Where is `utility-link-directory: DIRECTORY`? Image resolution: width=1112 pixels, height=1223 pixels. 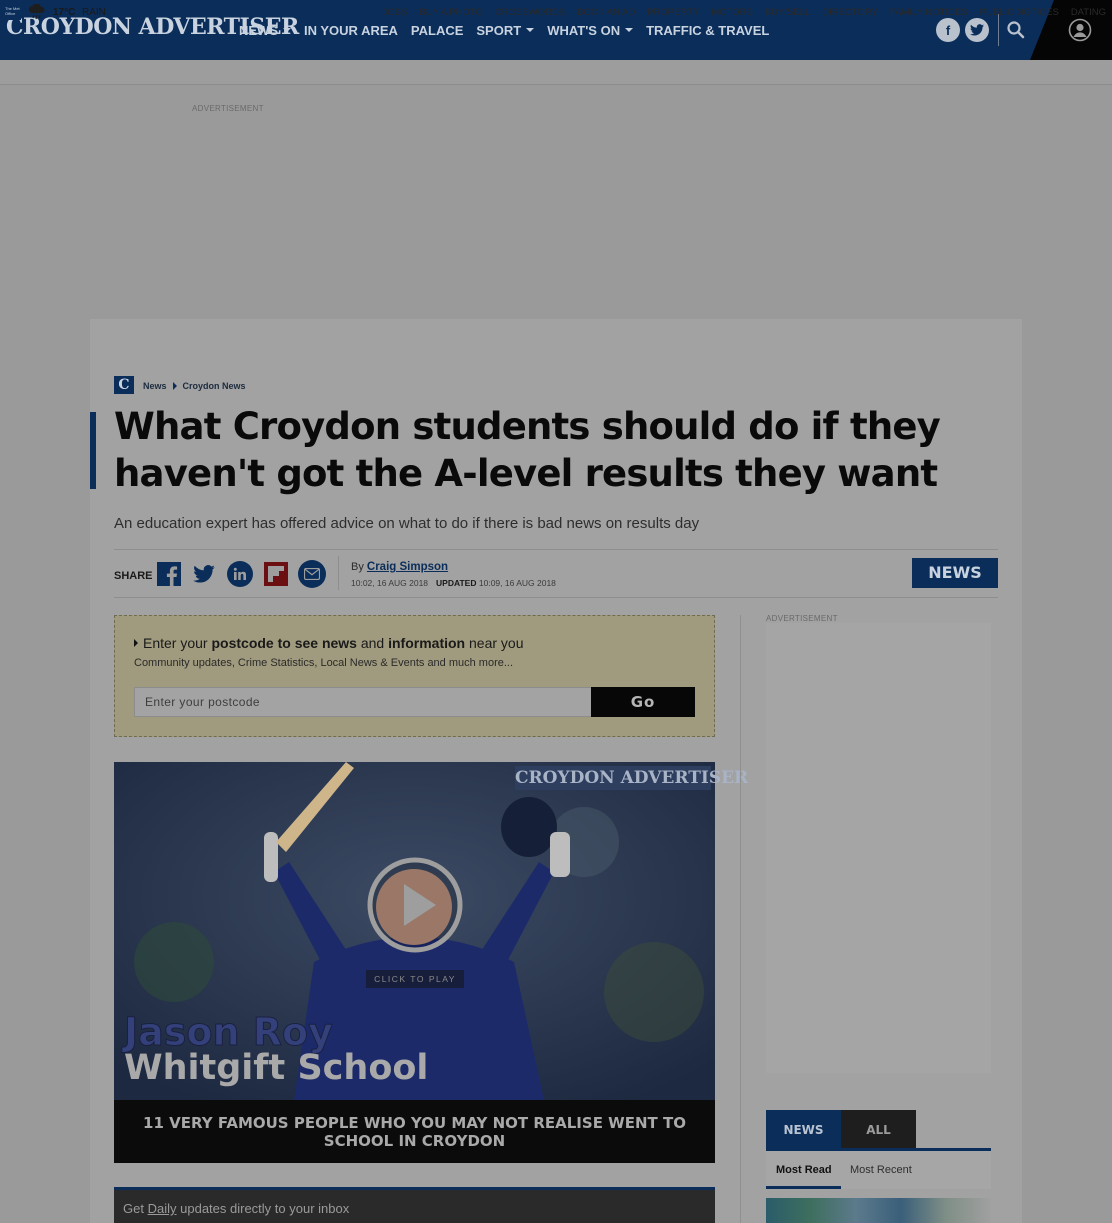 utility-link-directory: DIRECTORY is located at coordinates (850, 12).